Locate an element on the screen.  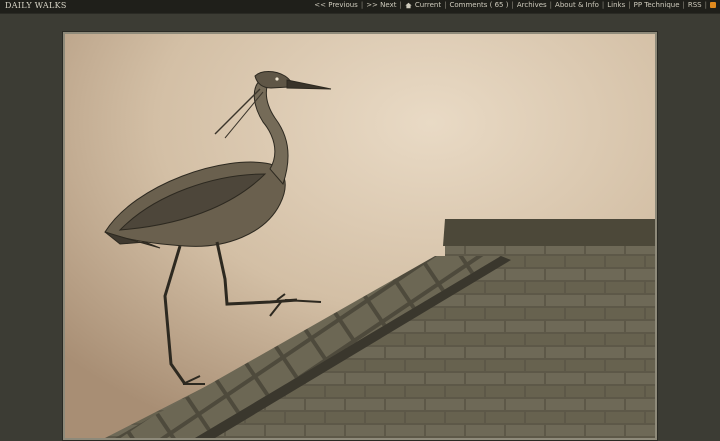
nav-current-link: Current is located at coordinates (428, 5).